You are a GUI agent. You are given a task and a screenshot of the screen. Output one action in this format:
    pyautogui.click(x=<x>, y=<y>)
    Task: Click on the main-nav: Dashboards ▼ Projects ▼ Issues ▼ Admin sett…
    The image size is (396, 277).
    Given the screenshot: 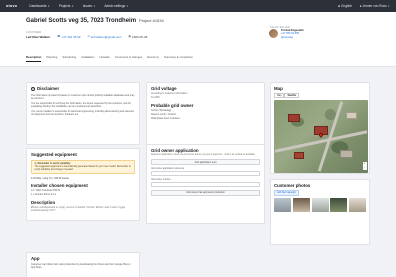 What is the action you would take?
    pyautogui.click(x=78, y=6)
    